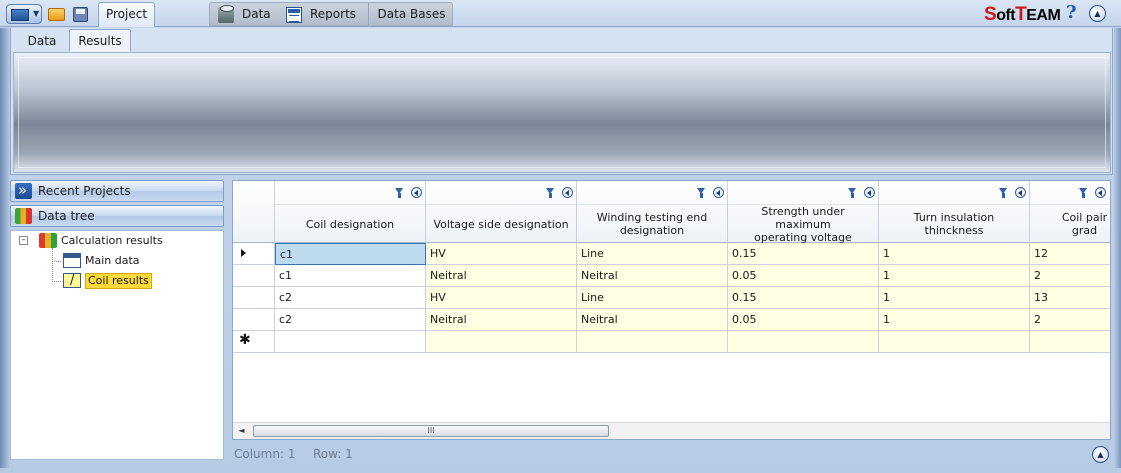  Describe the element at coordinates (652, 212) in the screenshot. I see `column-header: Winding testing end designation` at that location.